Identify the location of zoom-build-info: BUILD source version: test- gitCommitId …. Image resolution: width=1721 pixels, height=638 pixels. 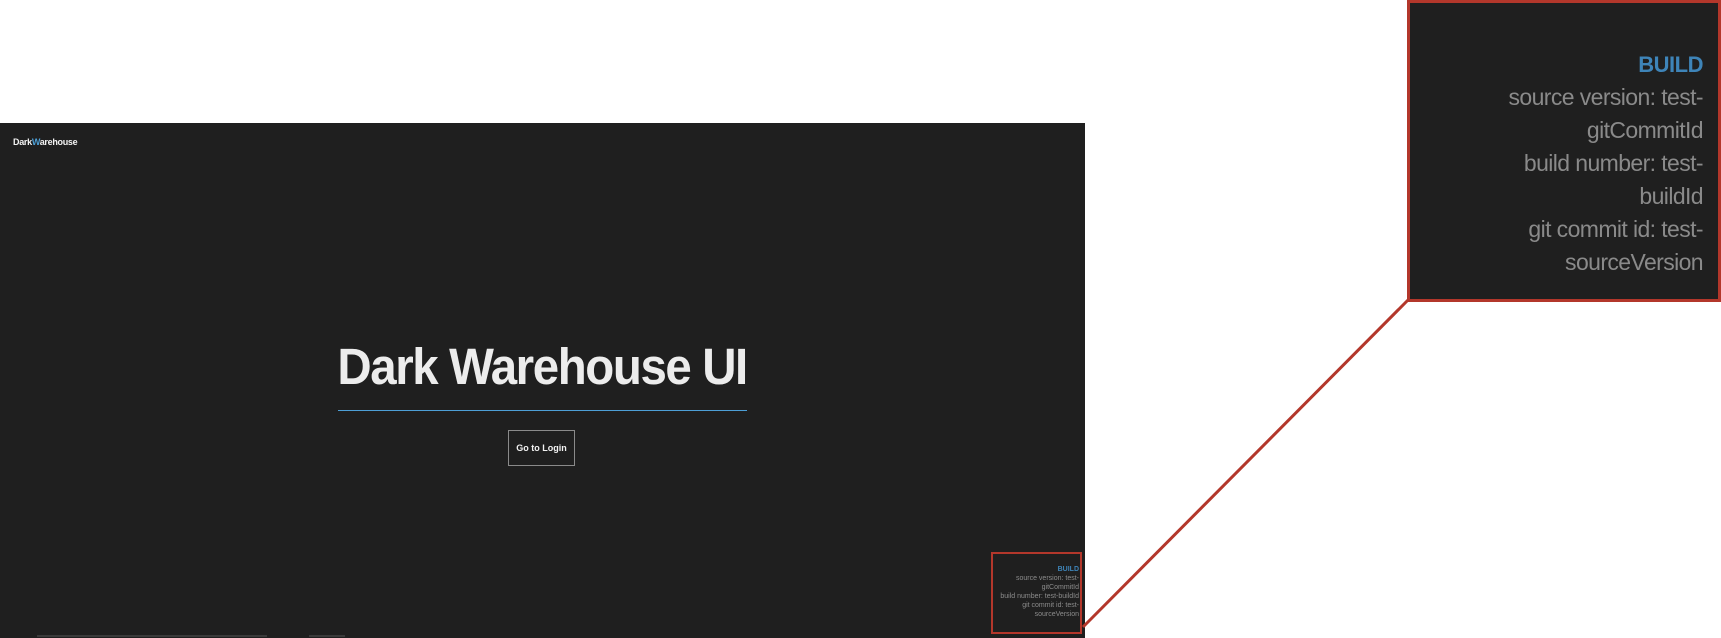
(1578, 163).